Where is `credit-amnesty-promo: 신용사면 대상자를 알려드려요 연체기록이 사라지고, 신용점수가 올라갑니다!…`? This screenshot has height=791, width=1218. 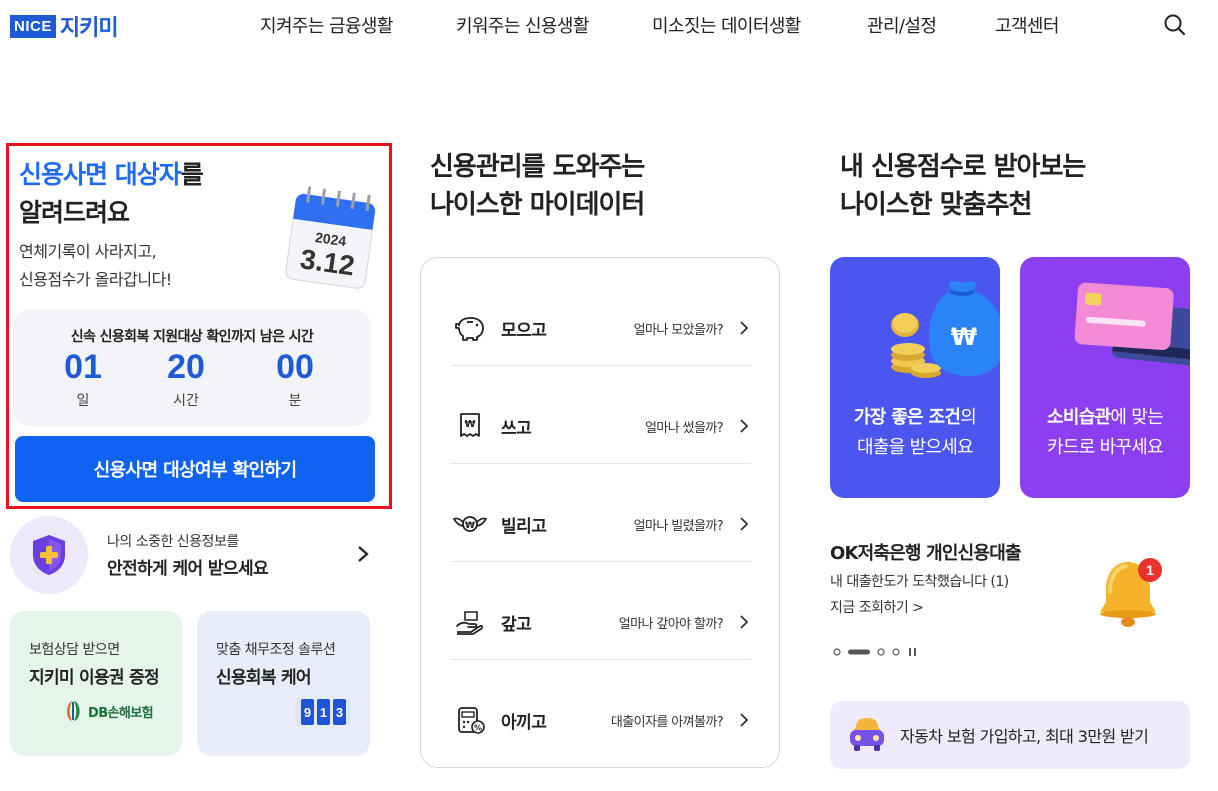
credit-amnesty-promo: 신용사면 대상자를 알려드려요 연체기록이 사라지고, 신용점수가 올라갑니다!… is located at coordinates (199, 326).